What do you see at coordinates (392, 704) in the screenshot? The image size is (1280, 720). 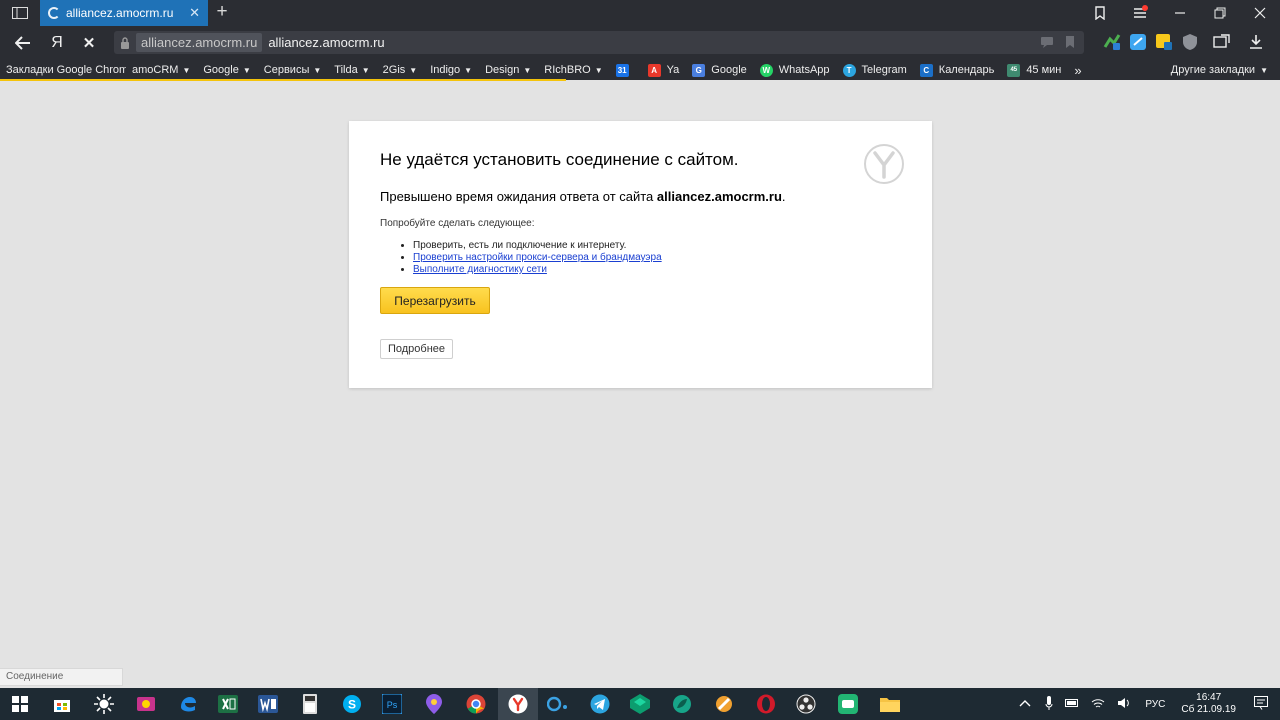 I see `photoshop-icon: Ps` at bounding box center [392, 704].